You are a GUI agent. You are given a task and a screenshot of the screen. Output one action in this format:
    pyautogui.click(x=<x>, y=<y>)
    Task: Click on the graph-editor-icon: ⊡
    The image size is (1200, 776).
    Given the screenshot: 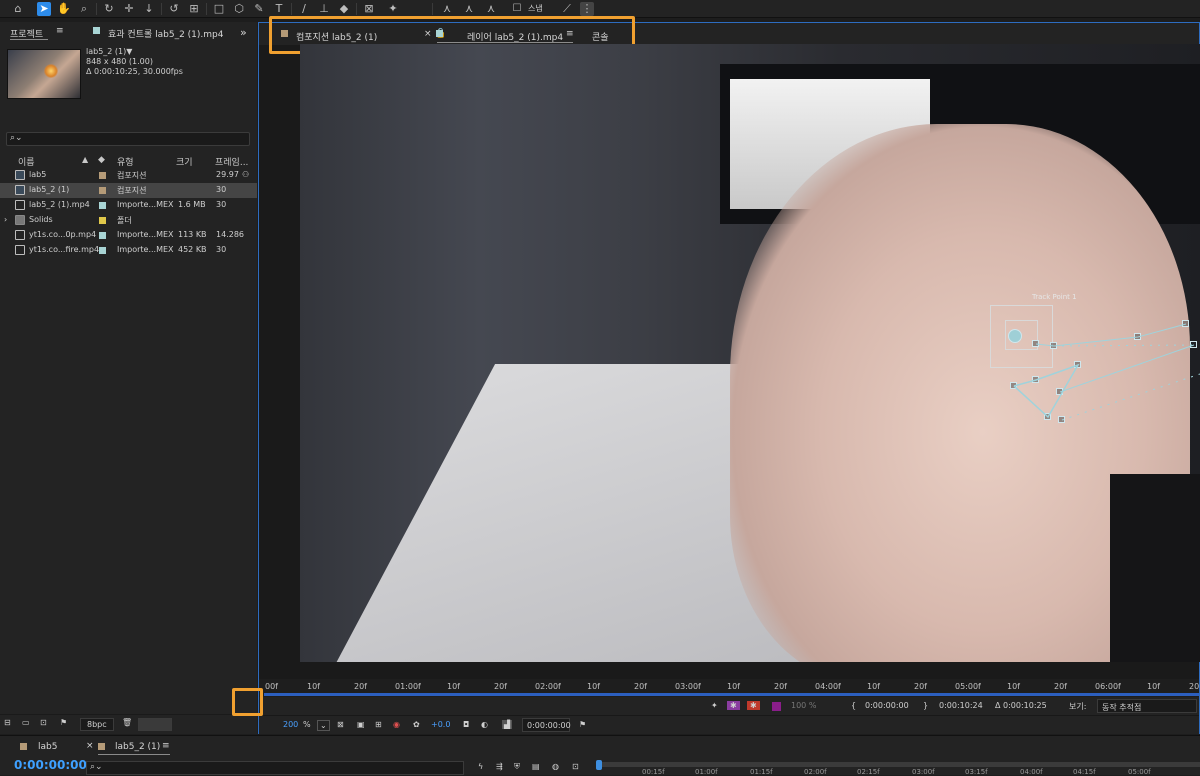 What is the action you would take?
    pyautogui.click(x=575, y=766)
    